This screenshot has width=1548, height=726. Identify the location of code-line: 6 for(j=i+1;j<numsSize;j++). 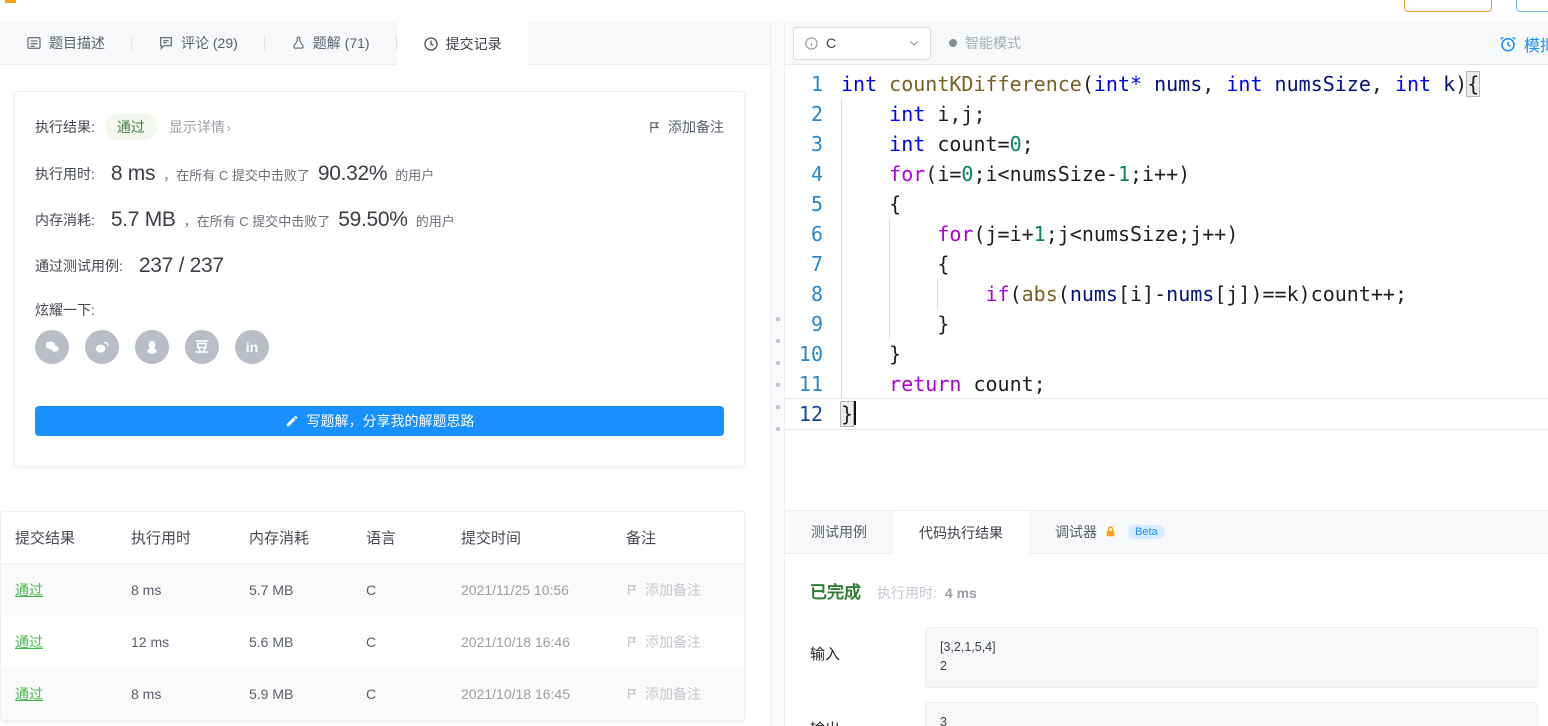
(1166, 234).